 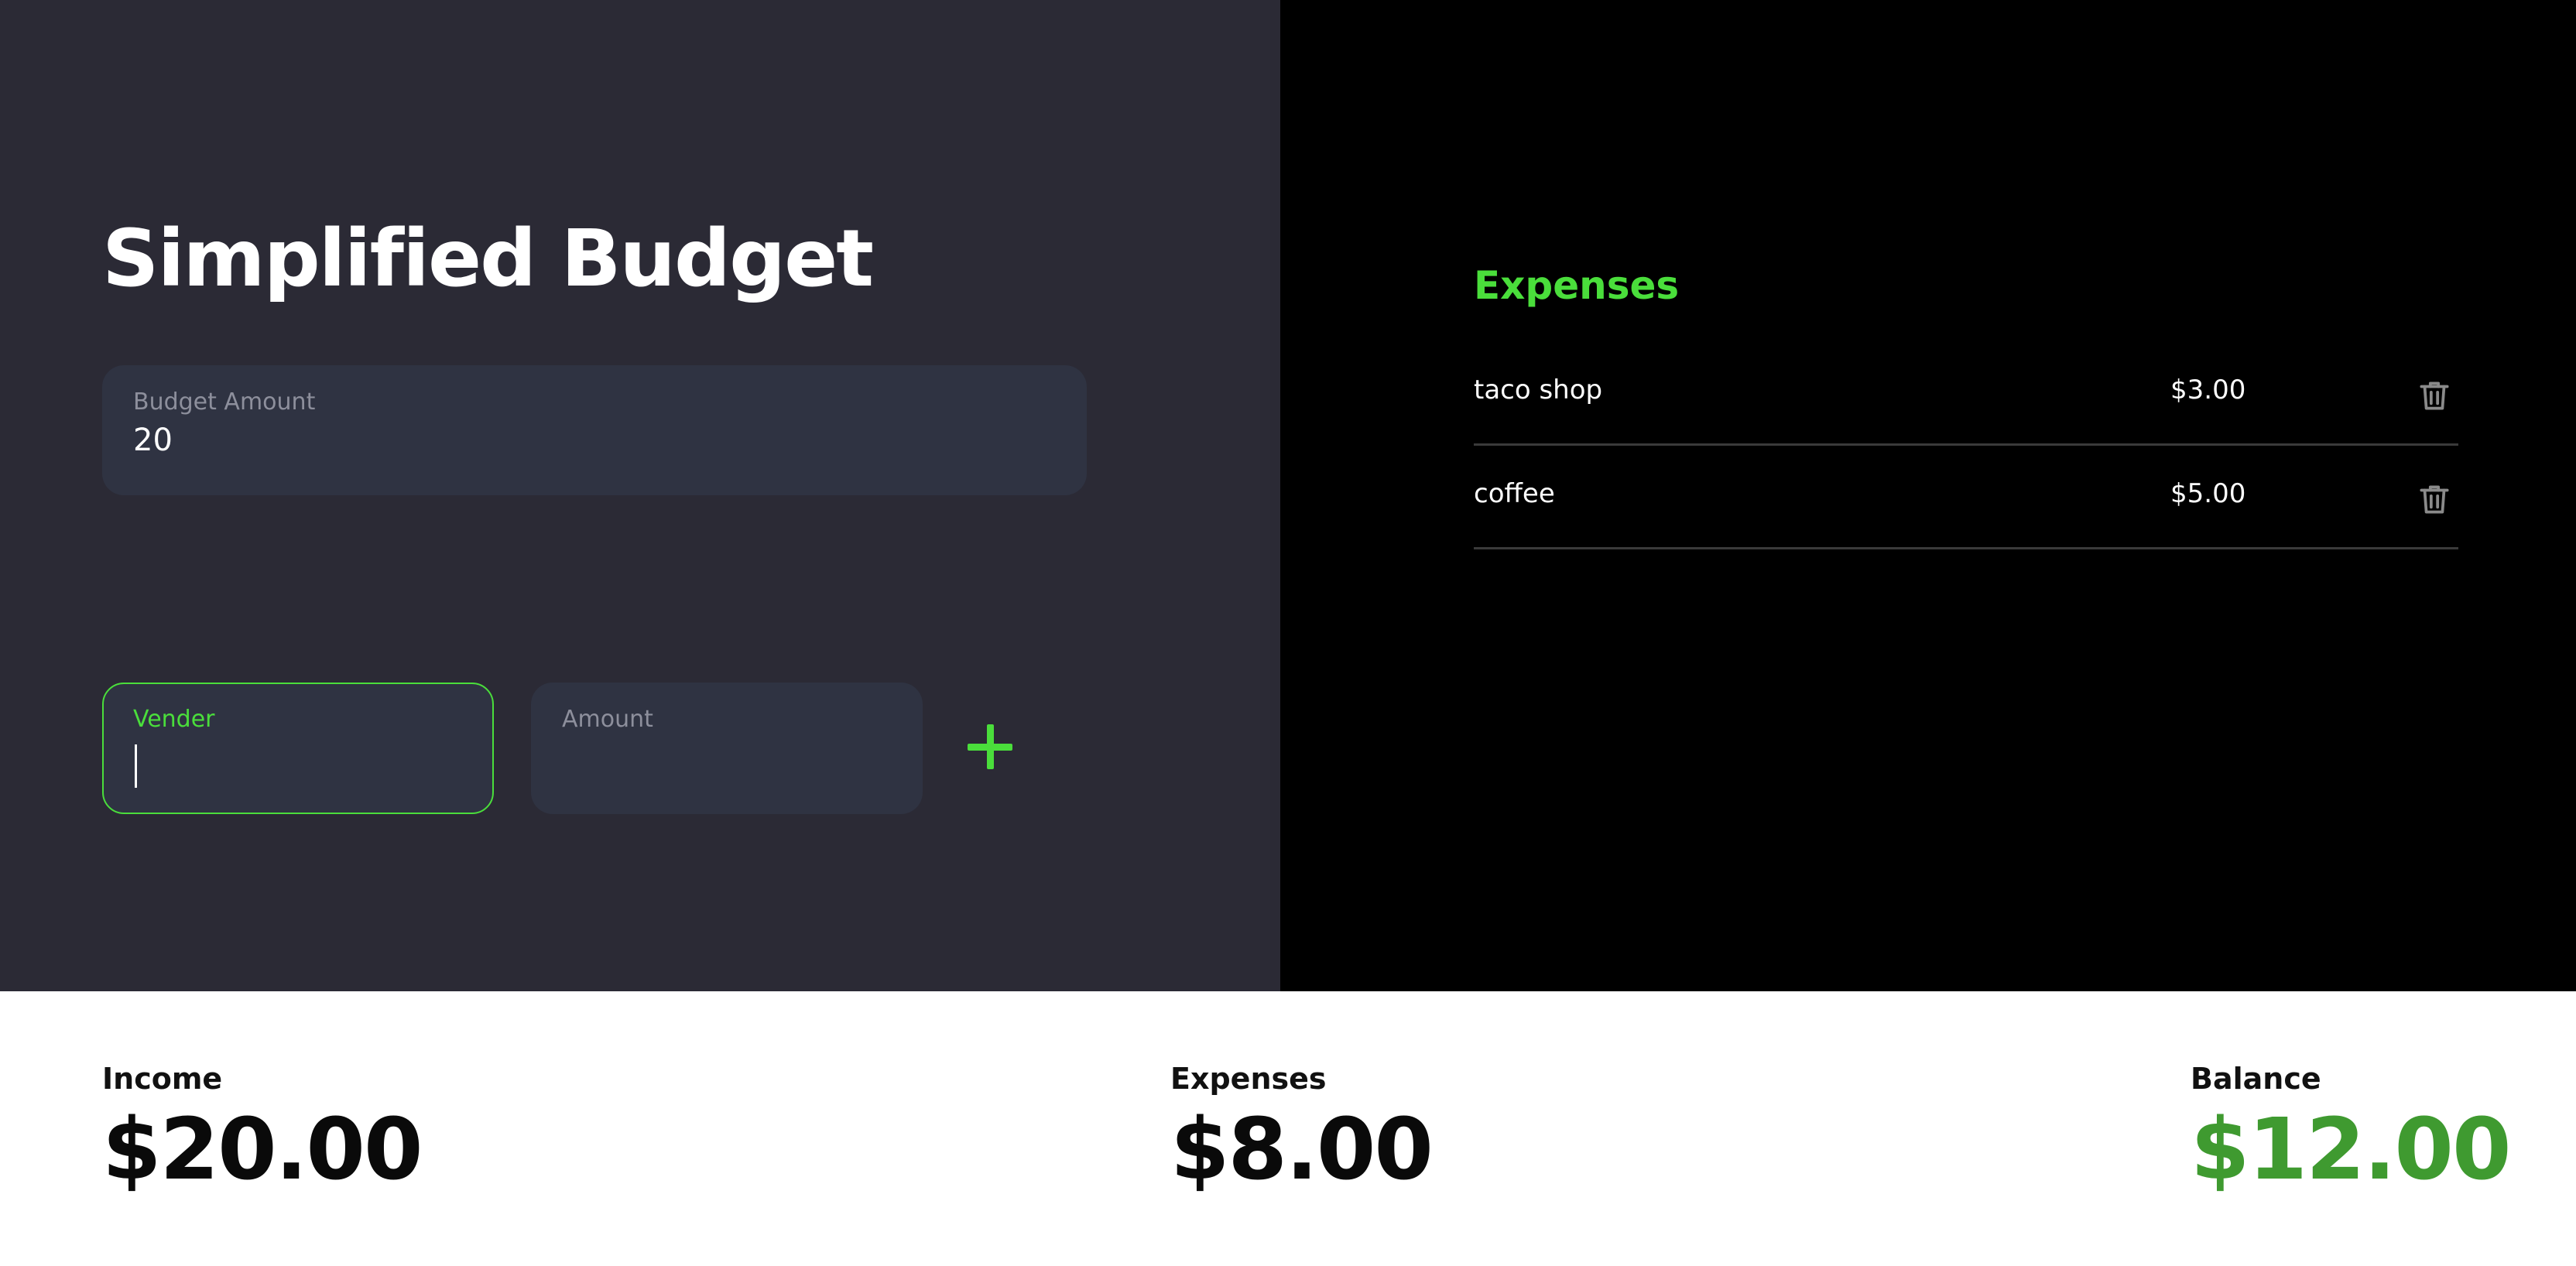 I want to click on balance-summary: Balance $12.00, so click(x=2351, y=1129).